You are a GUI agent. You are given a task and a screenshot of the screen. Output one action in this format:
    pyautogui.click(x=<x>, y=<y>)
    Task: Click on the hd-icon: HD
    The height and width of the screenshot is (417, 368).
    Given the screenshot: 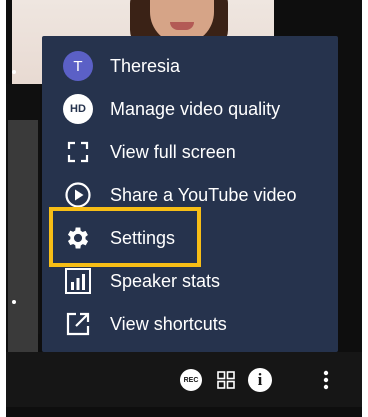 What is the action you would take?
    pyautogui.click(x=78, y=109)
    